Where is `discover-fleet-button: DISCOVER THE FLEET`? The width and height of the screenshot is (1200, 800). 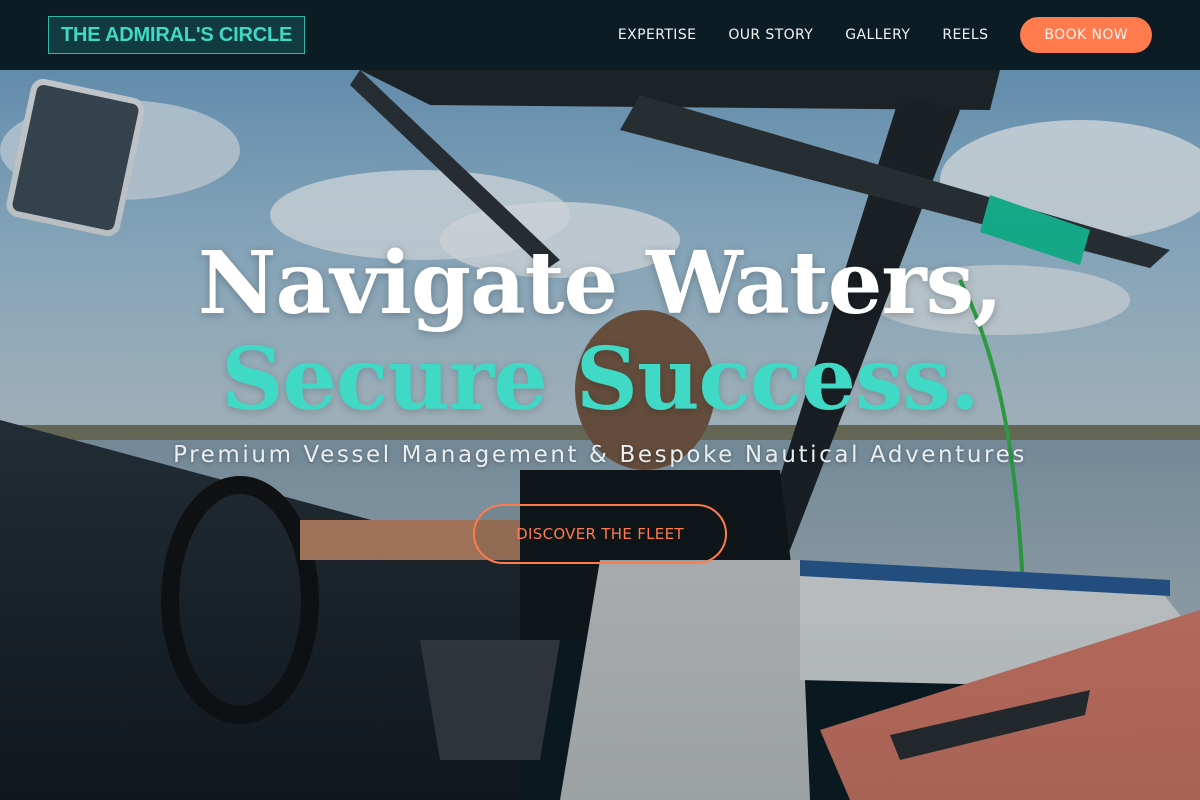
discover-fleet-button: DISCOVER THE FLEET is located at coordinates (600, 534).